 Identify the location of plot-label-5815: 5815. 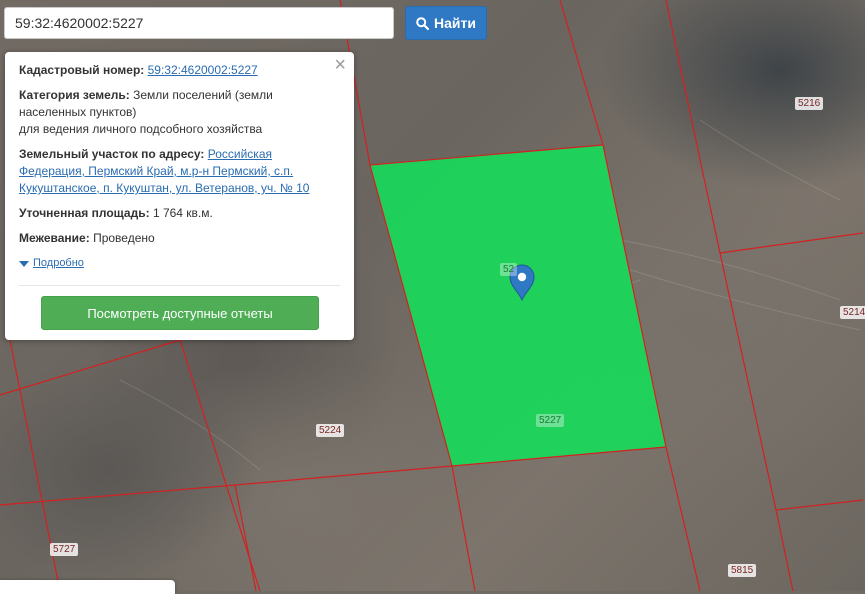
(742, 570).